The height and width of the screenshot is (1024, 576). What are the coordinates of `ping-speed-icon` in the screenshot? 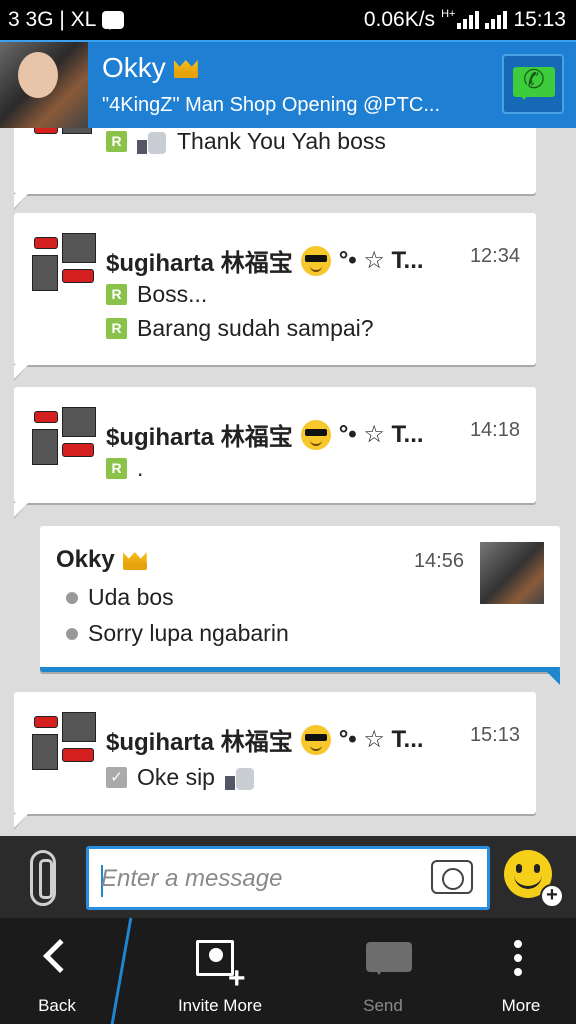 It's located at (452, 877).